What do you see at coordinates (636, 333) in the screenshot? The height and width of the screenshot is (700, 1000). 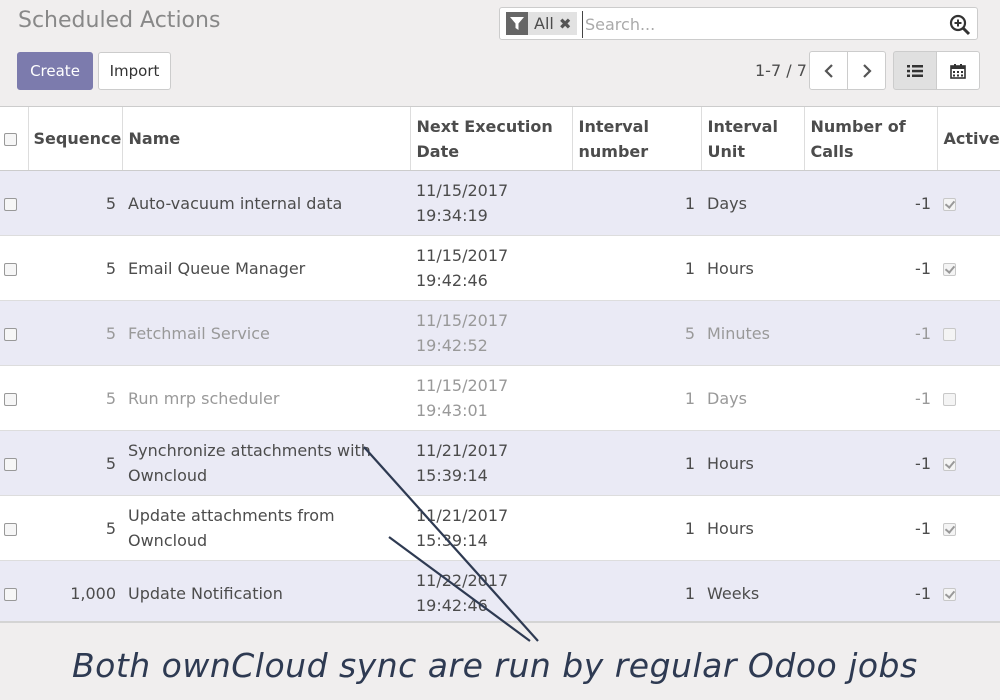 I see `cell-interval-number: 5` at bounding box center [636, 333].